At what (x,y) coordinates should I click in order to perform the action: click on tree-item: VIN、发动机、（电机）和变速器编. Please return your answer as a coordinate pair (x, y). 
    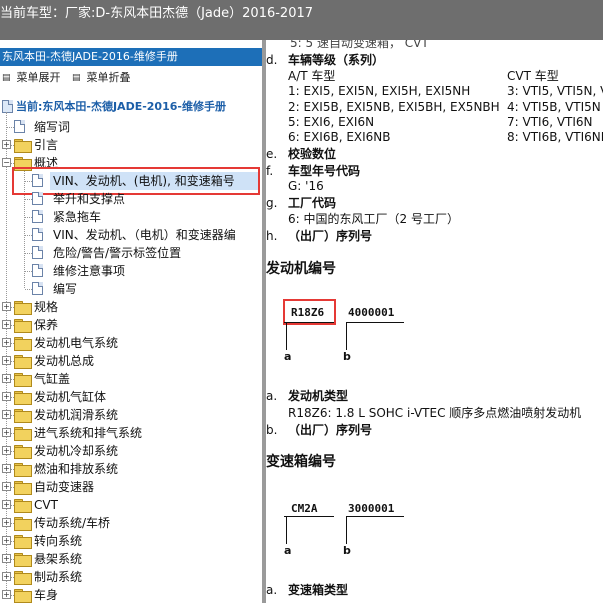
    Looking at the image, I should click on (131, 235).